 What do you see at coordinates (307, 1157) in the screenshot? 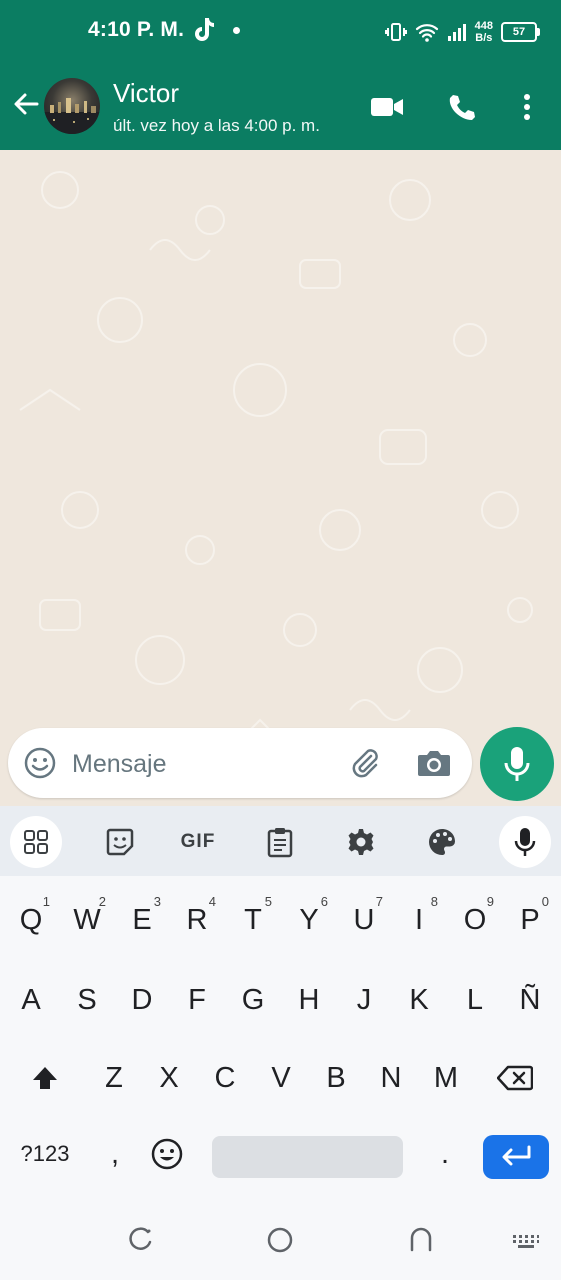
I see `space-key` at bounding box center [307, 1157].